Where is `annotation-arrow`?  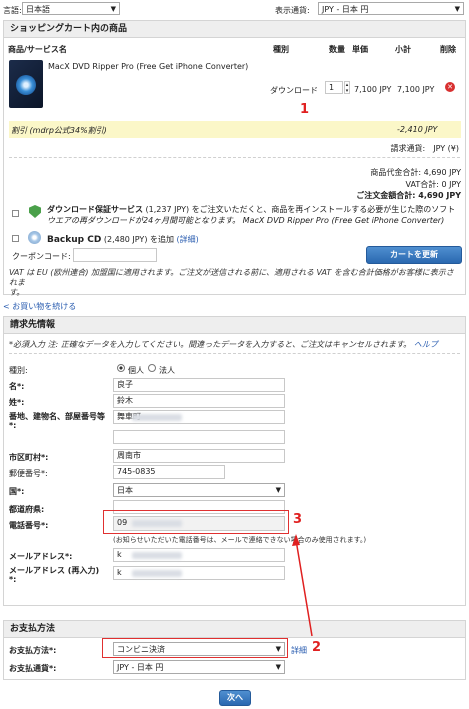 annotation-arrow is located at coordinates (302, 585).